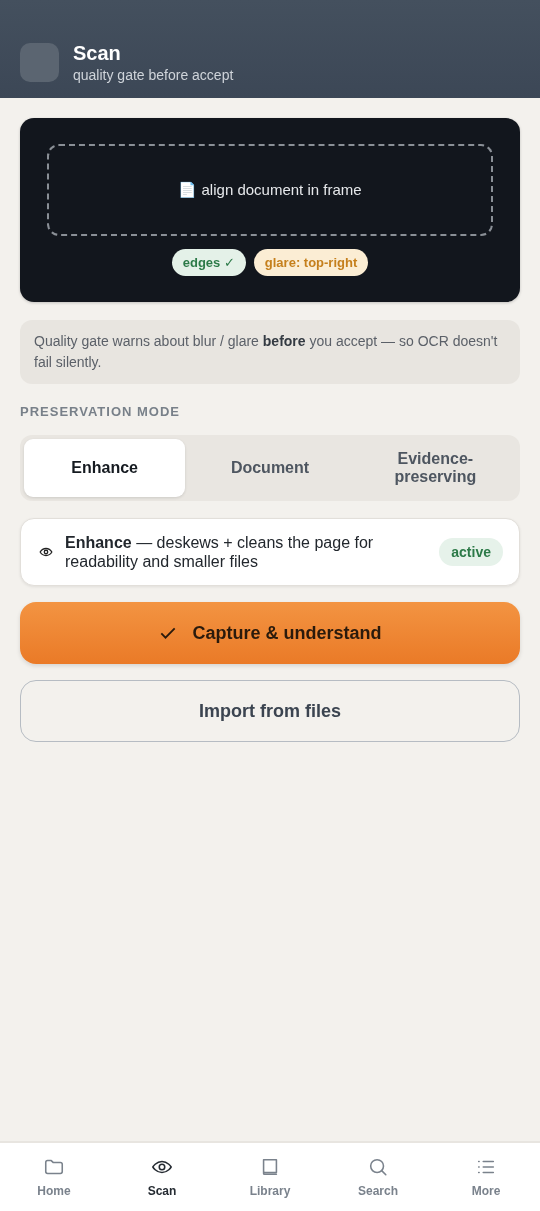  What do you see at coordinates (153, 74) in the screenshot?
I see `screen-subtitle: quality gate before accept` at bounding box center [153, 74].